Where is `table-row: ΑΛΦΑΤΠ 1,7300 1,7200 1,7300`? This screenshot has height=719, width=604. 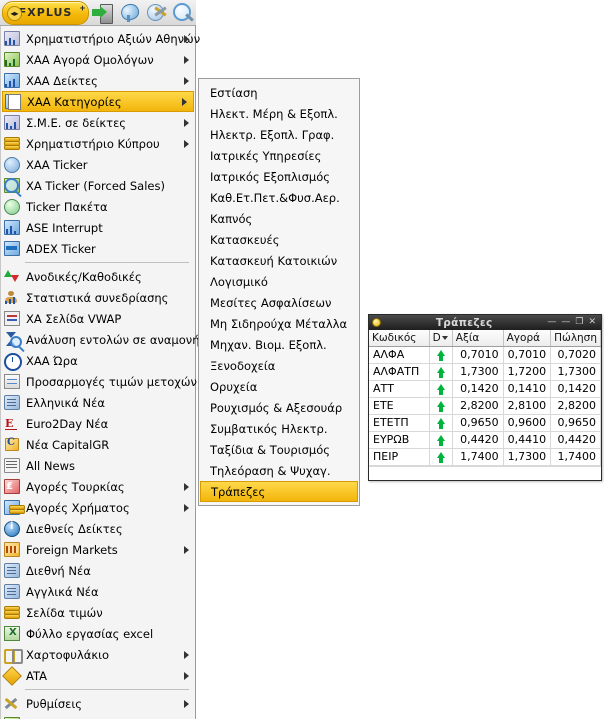 table-row: ΑΛΦΑΤΠ 1,7300 1,7200 1,7300 is located at coordinates (485, 372).